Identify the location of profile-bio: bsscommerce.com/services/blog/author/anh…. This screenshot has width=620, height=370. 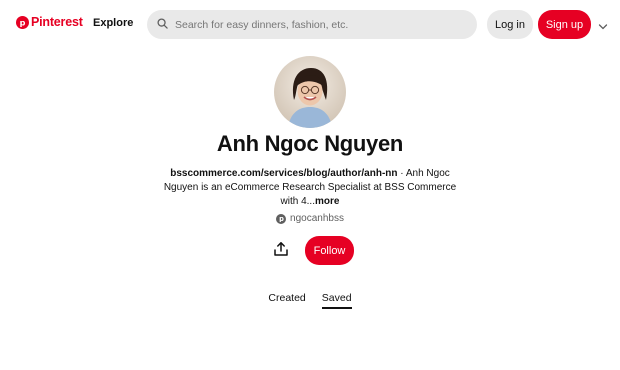
(310, 188).